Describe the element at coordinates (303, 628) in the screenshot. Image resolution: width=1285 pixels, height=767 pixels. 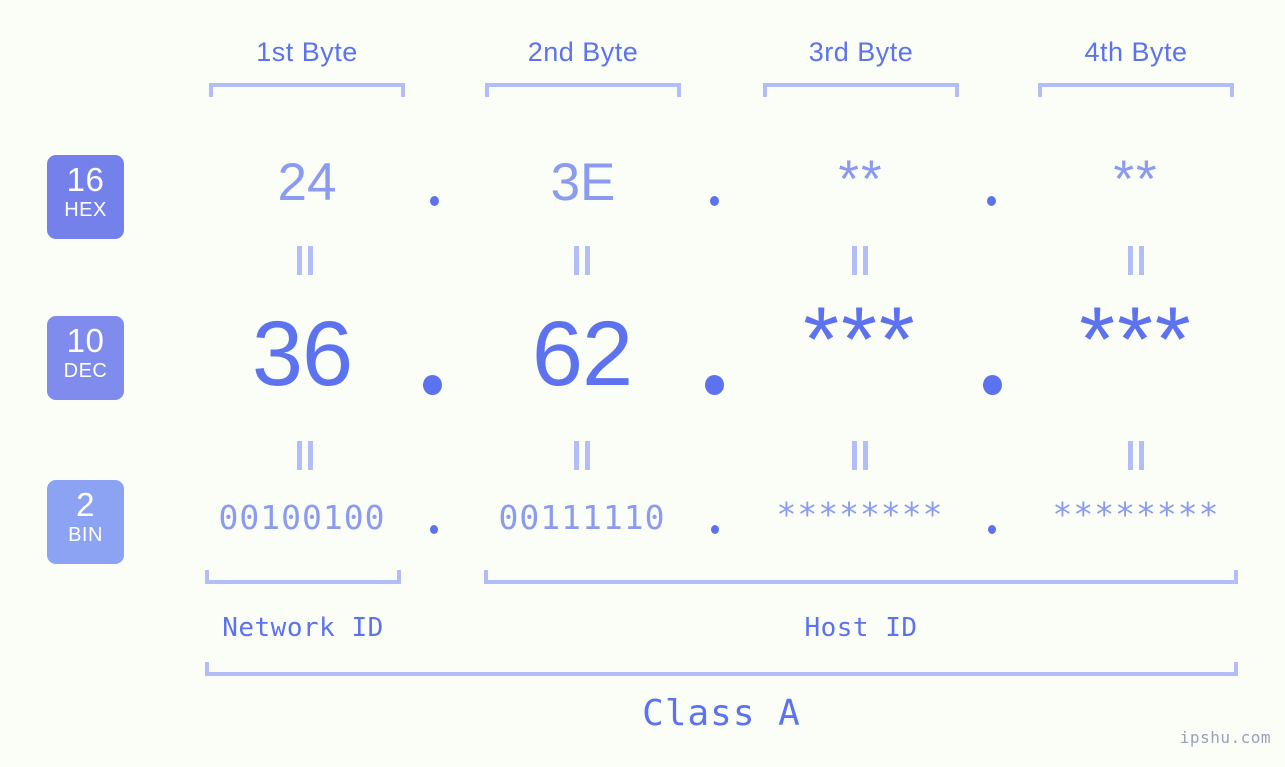
I see `network-id-label: Network ID` at that location.